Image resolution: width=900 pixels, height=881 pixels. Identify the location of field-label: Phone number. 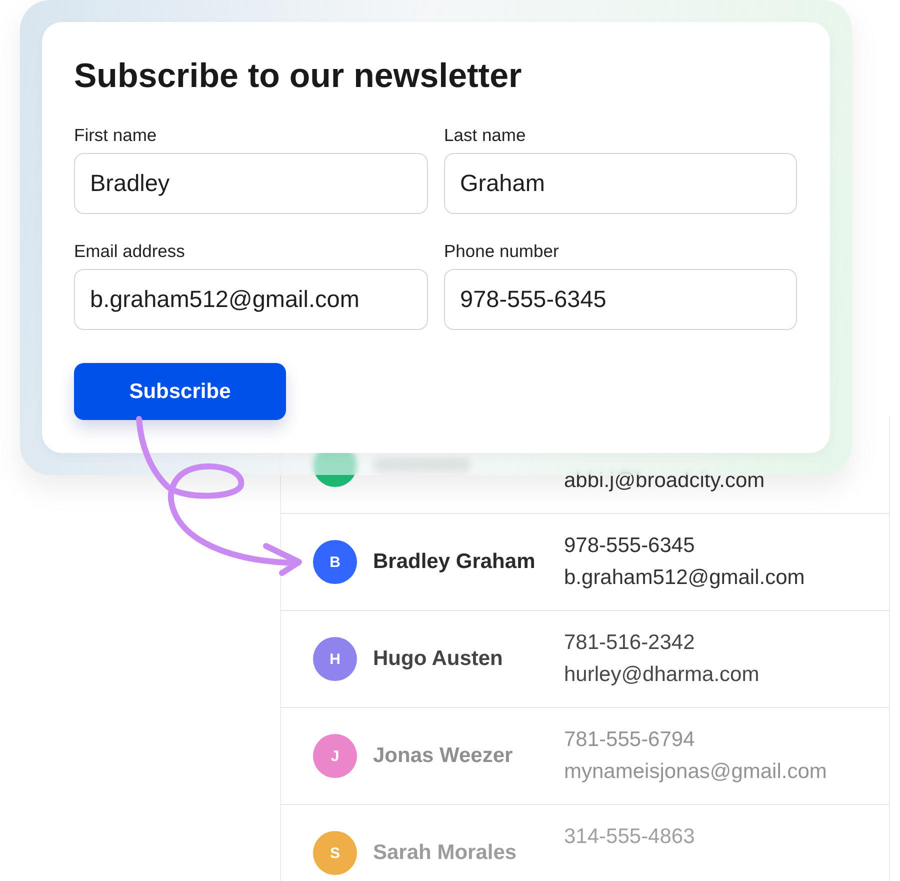
(501, 251).